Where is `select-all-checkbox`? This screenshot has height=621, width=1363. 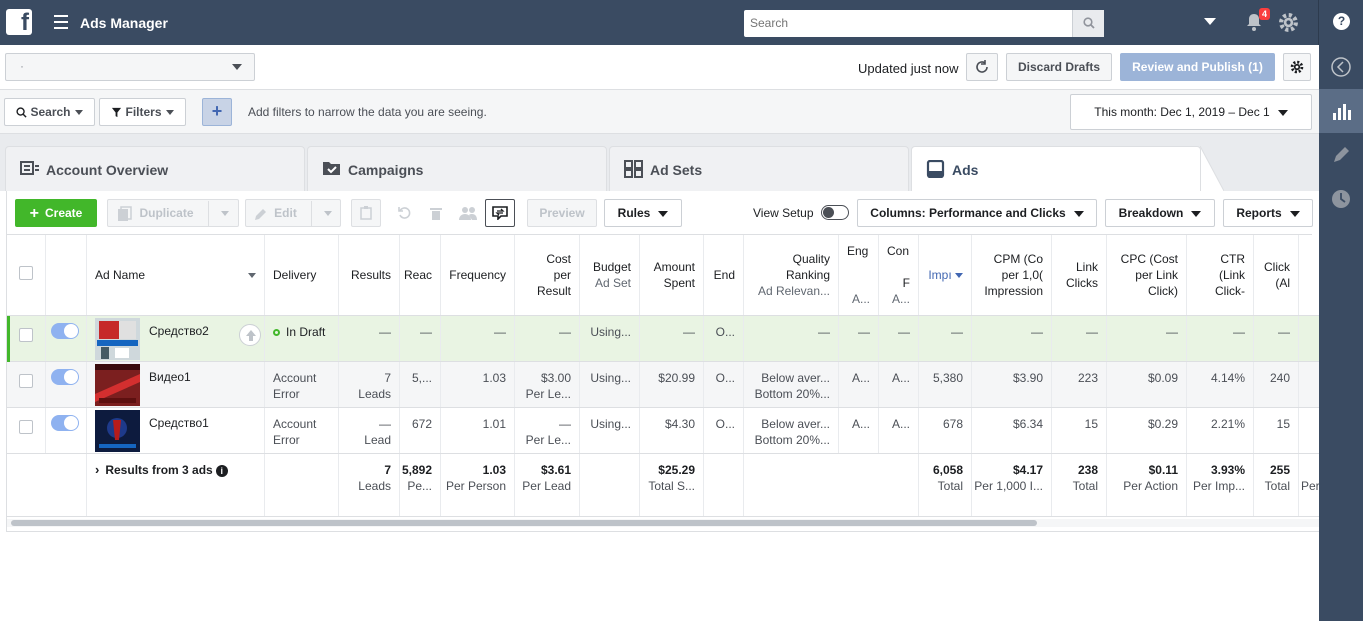
select-all-checkbox is located at coordinates (26, 273).